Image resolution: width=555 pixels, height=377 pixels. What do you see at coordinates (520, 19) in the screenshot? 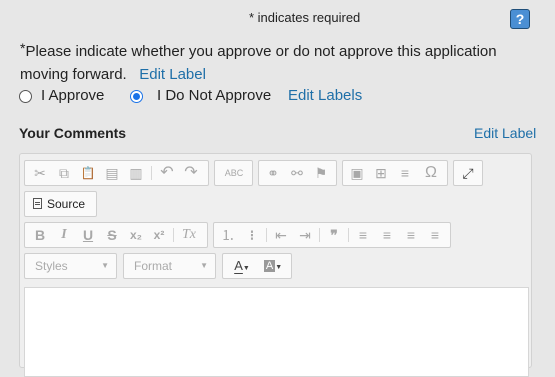
I see `help-button: ?` at bounding box center [520, 19].